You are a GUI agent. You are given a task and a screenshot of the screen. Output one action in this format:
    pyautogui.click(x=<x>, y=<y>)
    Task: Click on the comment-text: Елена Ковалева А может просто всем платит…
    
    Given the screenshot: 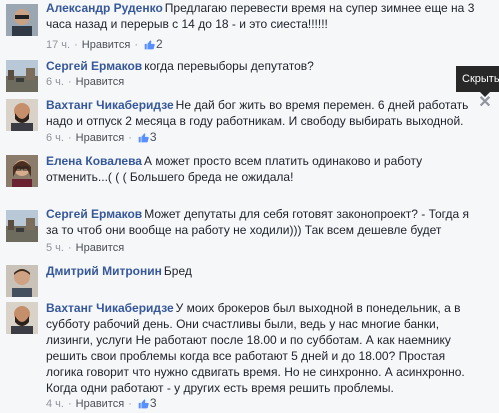 What is the action you would take?
    pyautogui.click(x=262, y=169)
    